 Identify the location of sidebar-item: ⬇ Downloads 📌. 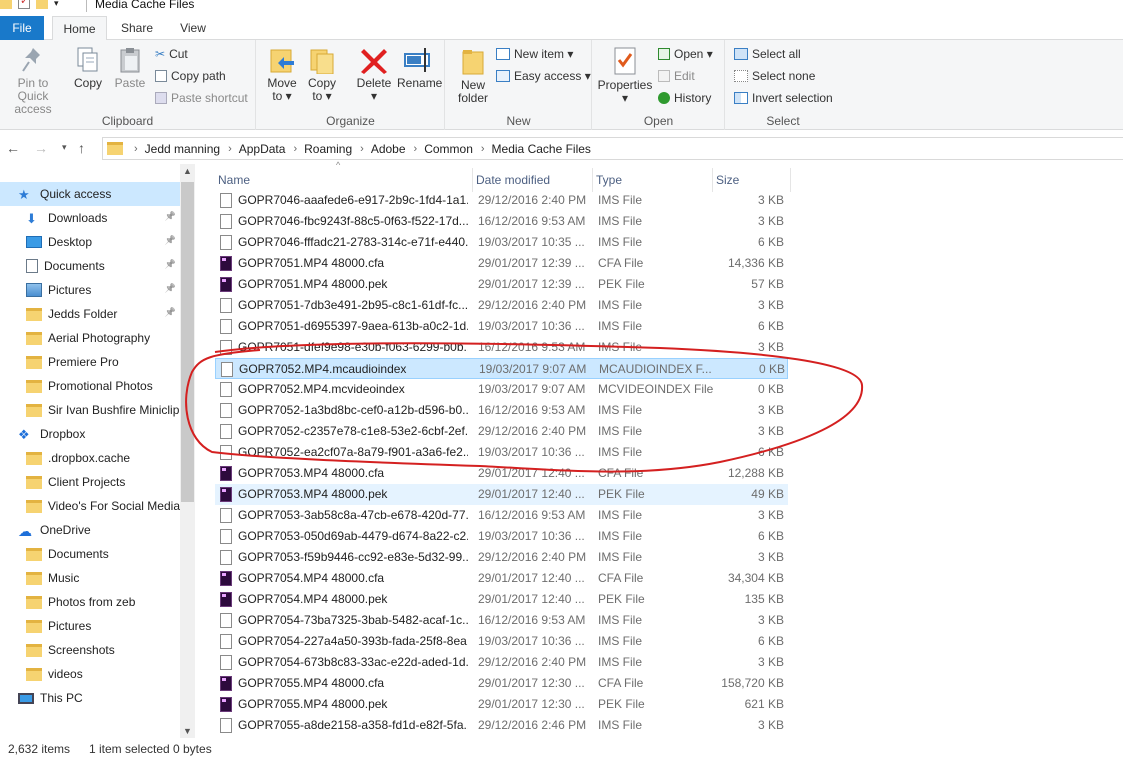
(90, 218).